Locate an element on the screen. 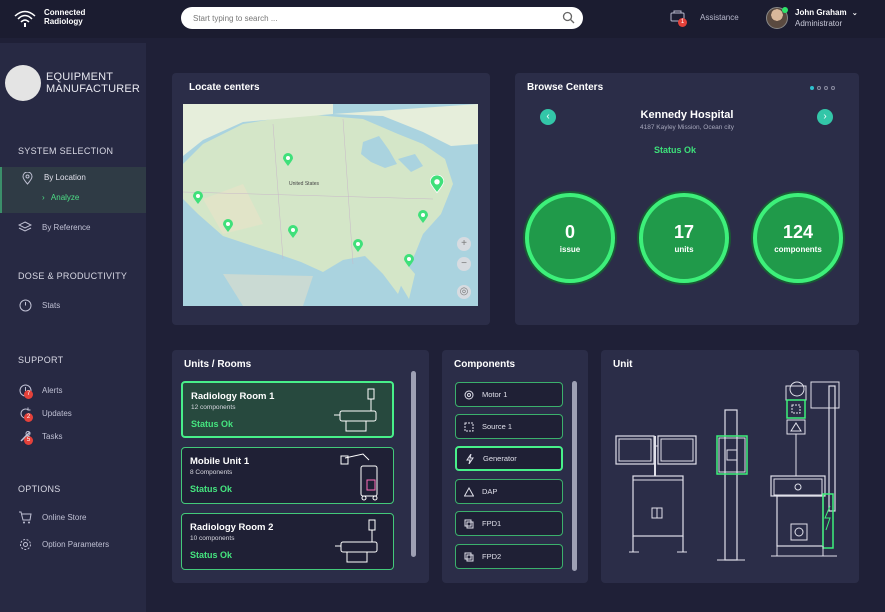  sidebar-subitem-label: Analyze is located at coordinates (65, 197).